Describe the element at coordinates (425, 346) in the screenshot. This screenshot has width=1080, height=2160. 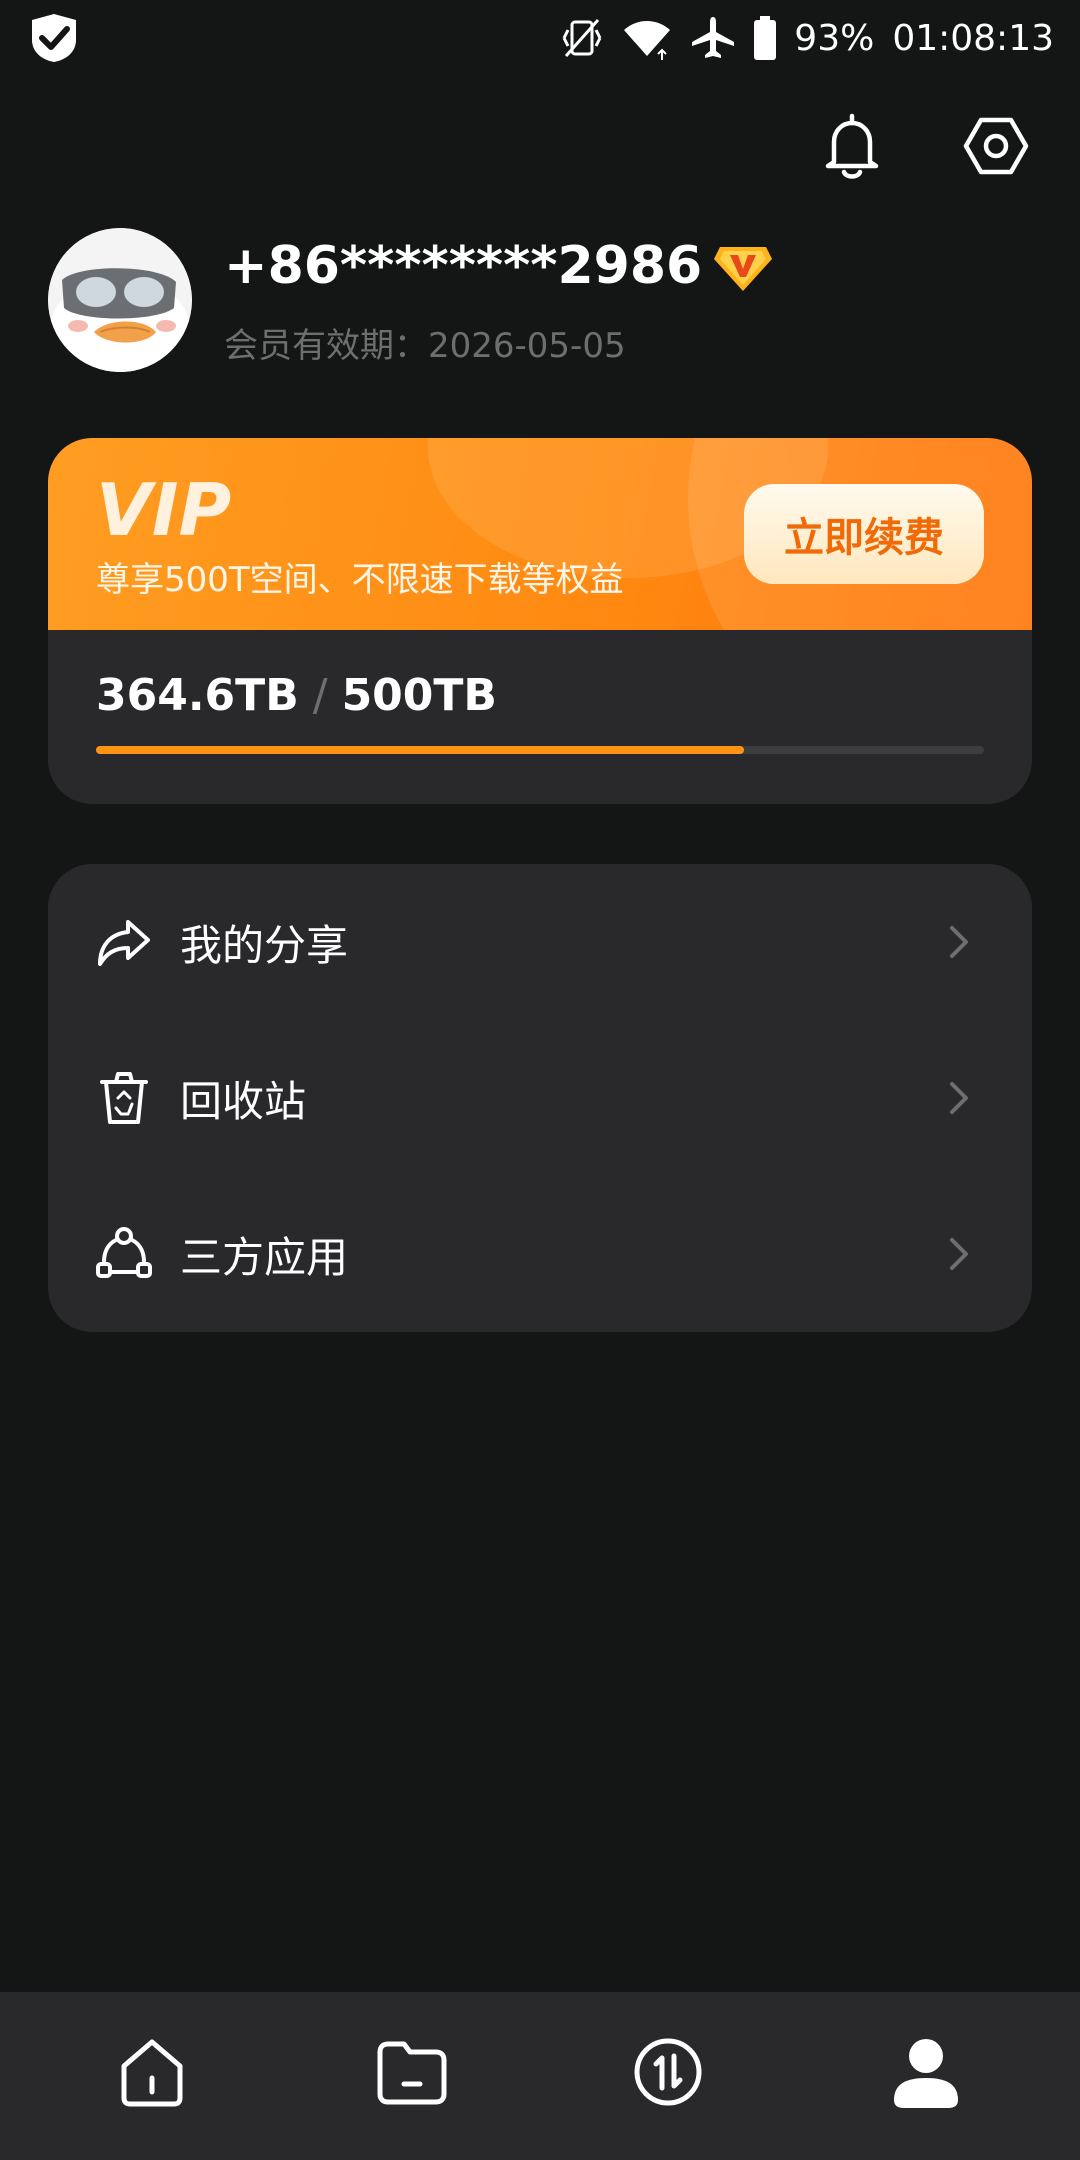
I see `membership-expiry: 会员有效期：2026-05-05` at that location.